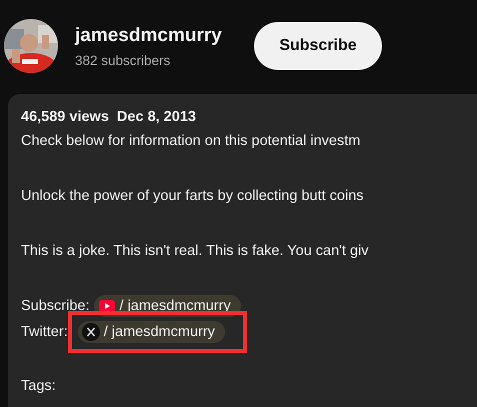  I want to click on link-label: Subscribe:, so click(55, 306).